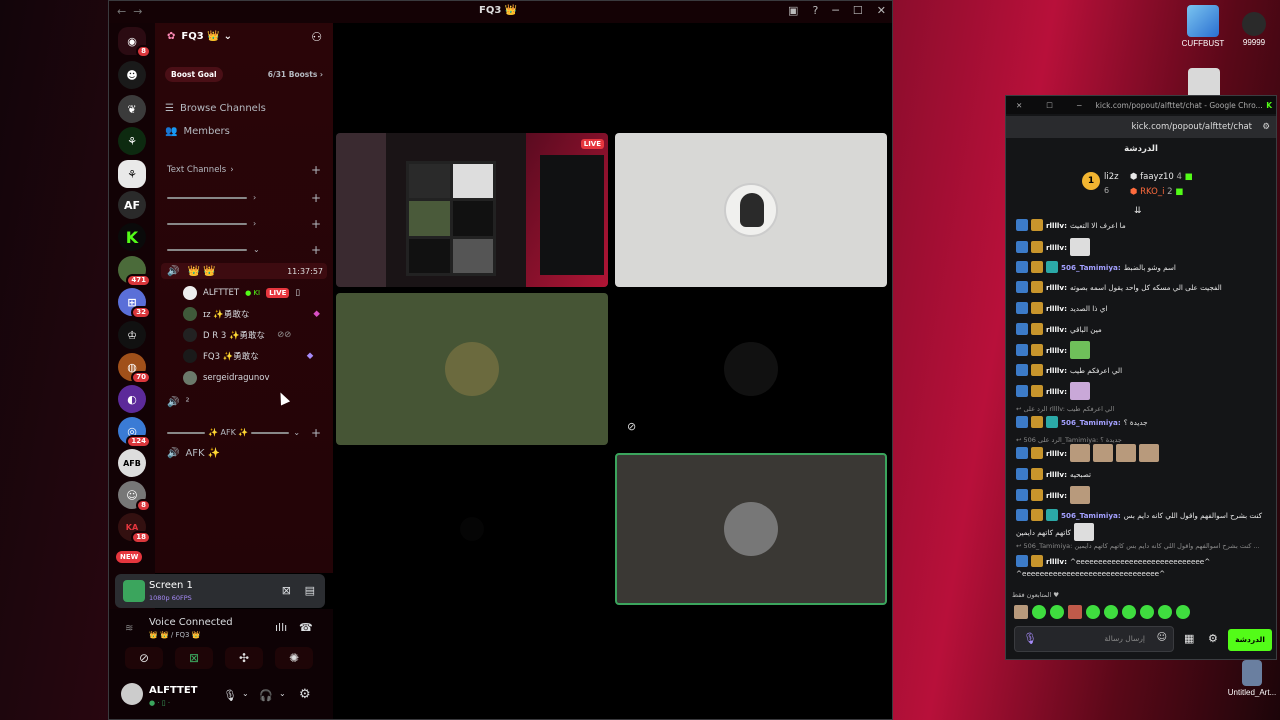 This screenshot has width=1280, height=720. Describe the element at coordinates (132, 109) in the screenshot. I see `server-icon: ❦` at that location.